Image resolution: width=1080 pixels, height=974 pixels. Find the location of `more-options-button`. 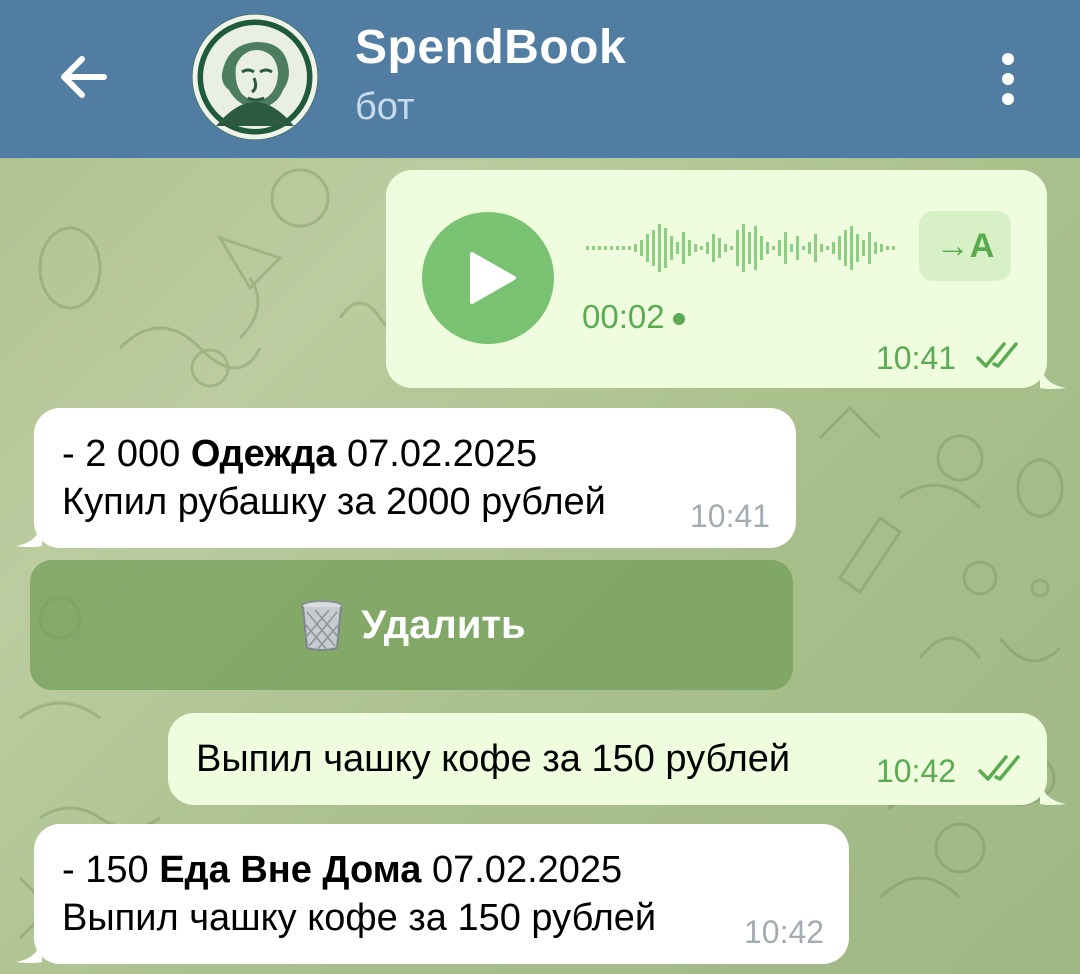

more-options-button is located at coordinates (1008, 77).